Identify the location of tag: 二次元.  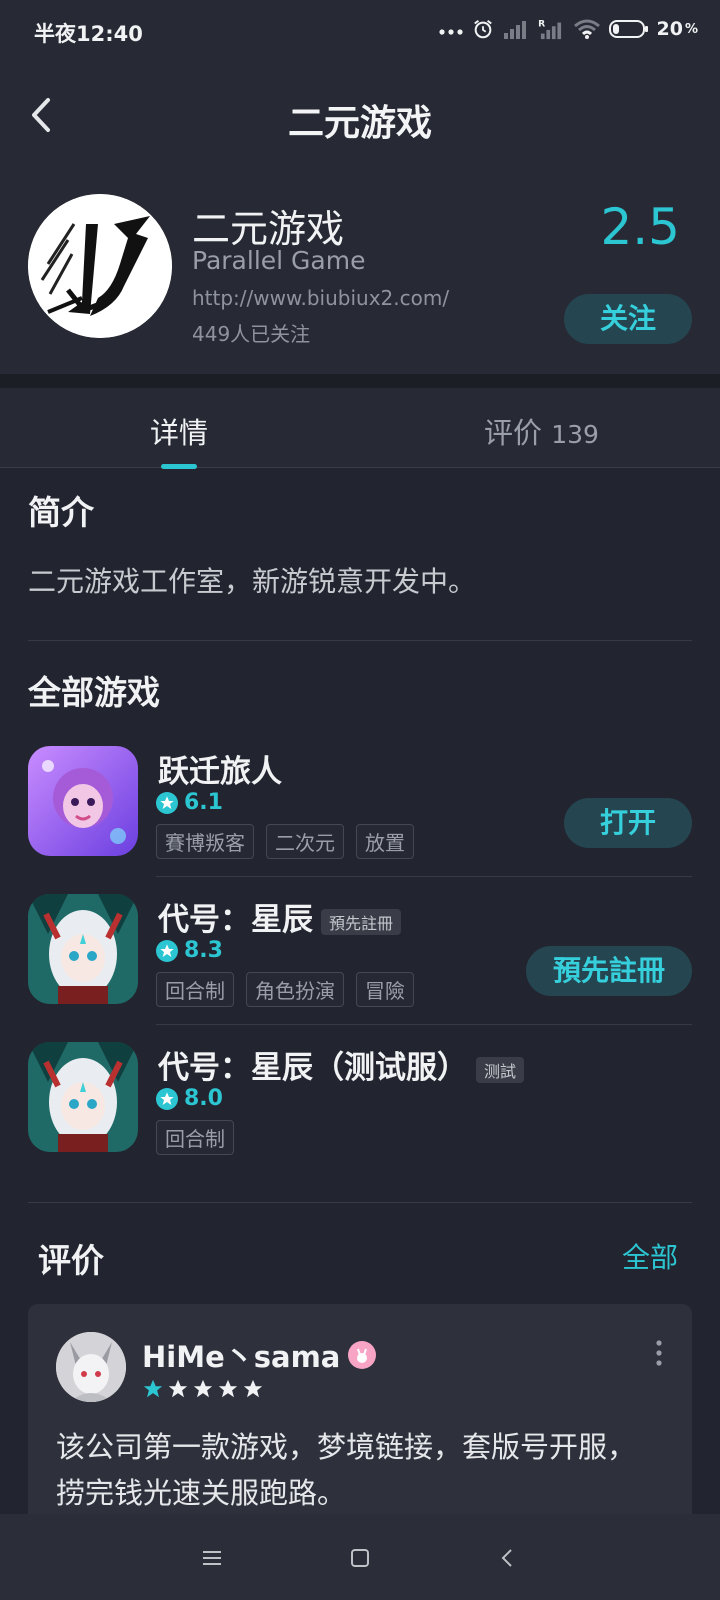
(305, 841).